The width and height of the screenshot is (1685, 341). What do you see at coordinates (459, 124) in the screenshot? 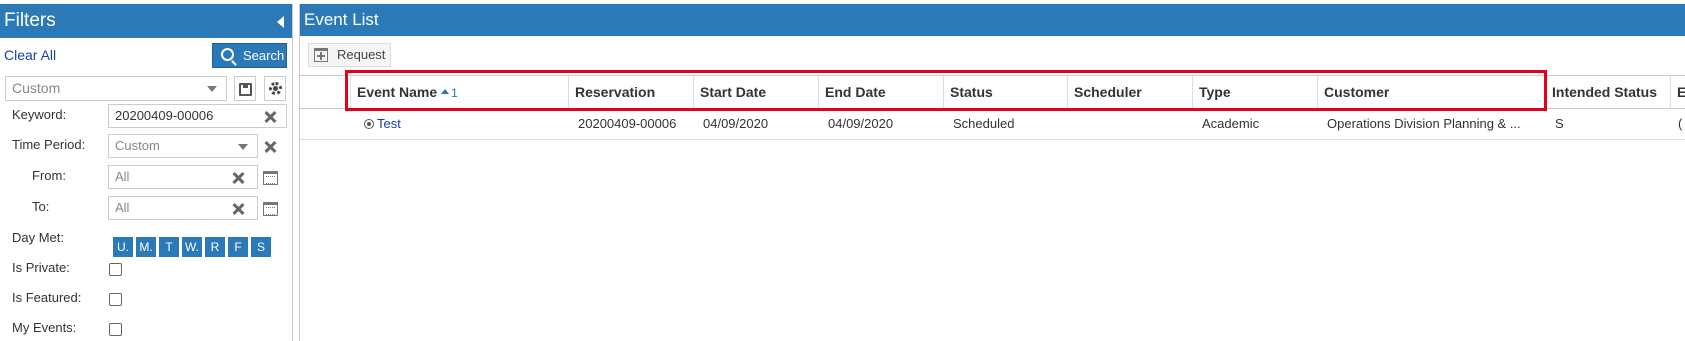
I see `cell-event-name: Test` at bounding box center [459, 124].